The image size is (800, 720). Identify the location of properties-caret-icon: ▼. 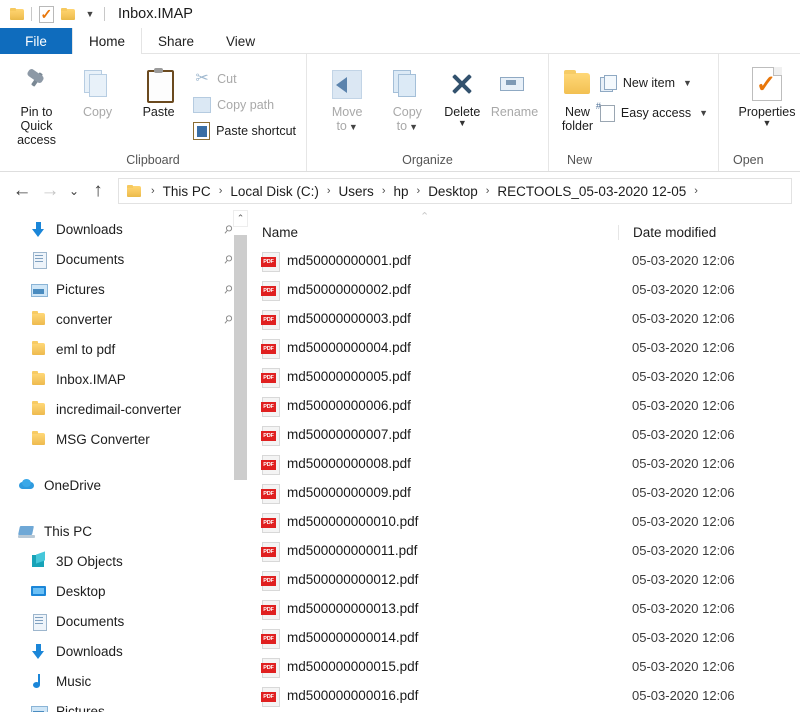
(767, 123).